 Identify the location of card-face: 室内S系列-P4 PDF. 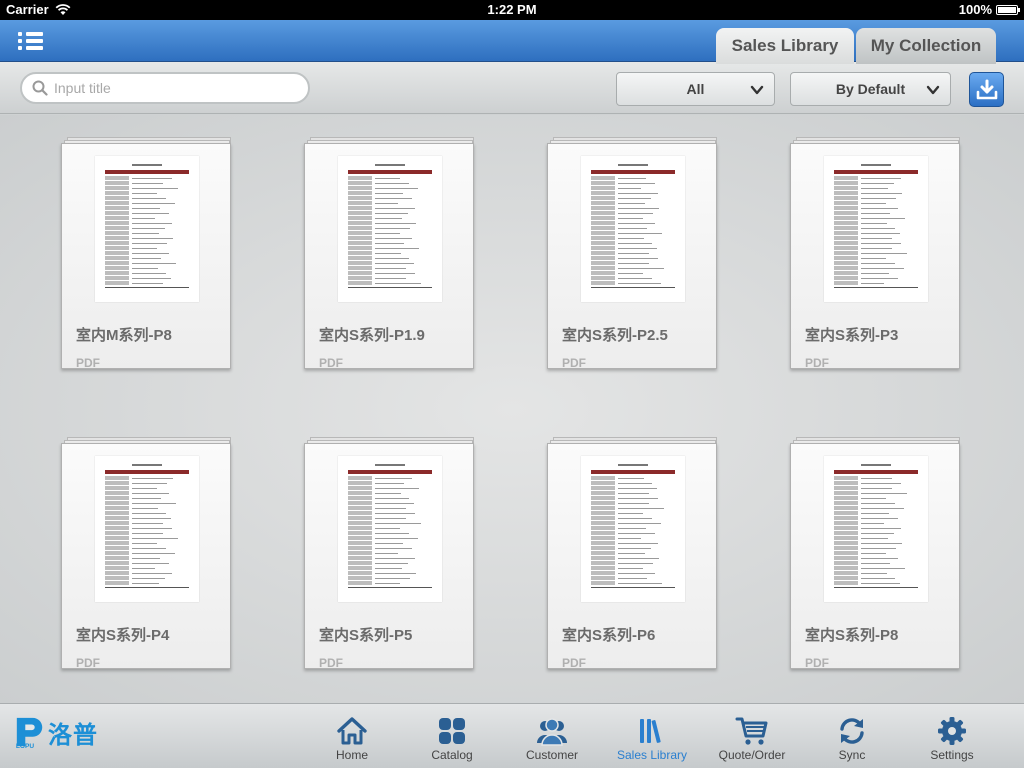
(146, 556).